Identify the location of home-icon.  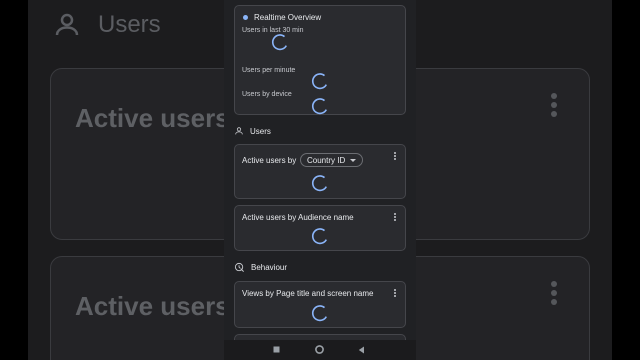
(319, 349).